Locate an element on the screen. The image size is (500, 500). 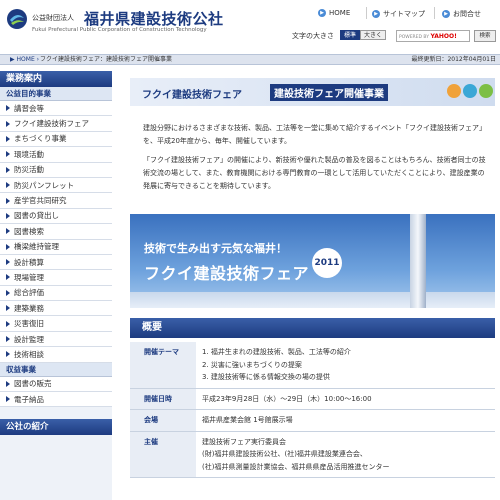
sidebar-item-public-4: 防災活動 is located at coordinates (56, 170).